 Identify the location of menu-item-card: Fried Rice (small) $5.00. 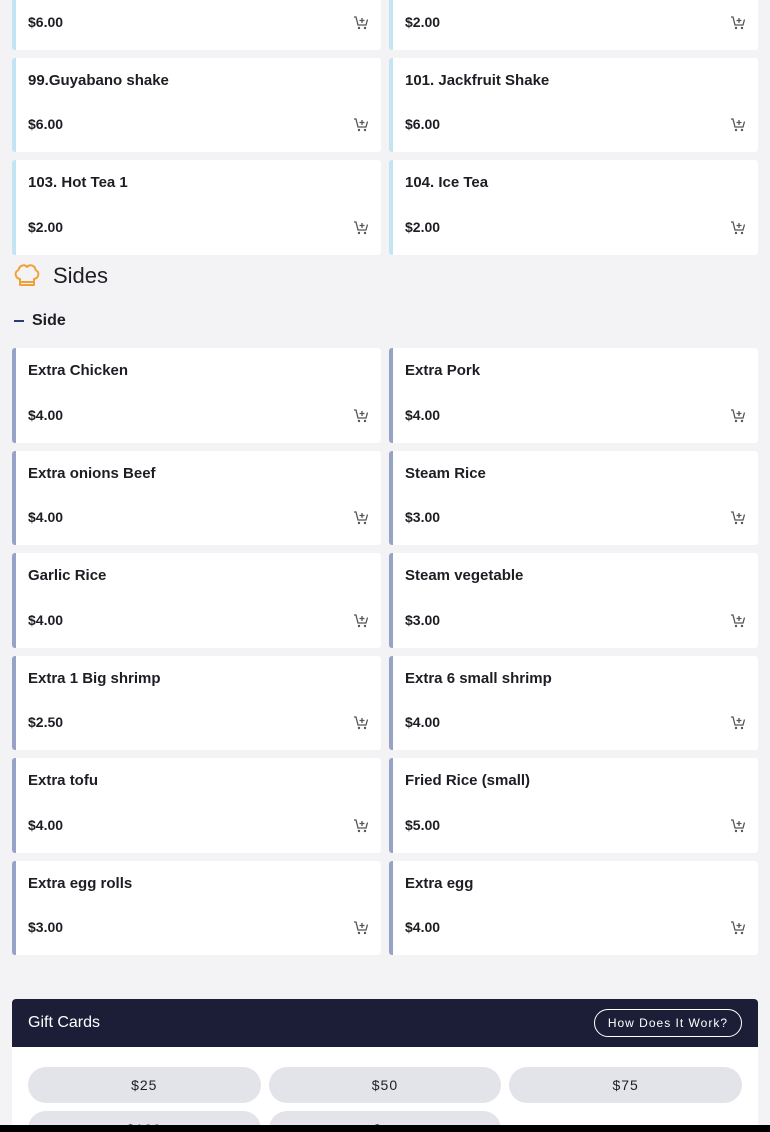
(573, 805).